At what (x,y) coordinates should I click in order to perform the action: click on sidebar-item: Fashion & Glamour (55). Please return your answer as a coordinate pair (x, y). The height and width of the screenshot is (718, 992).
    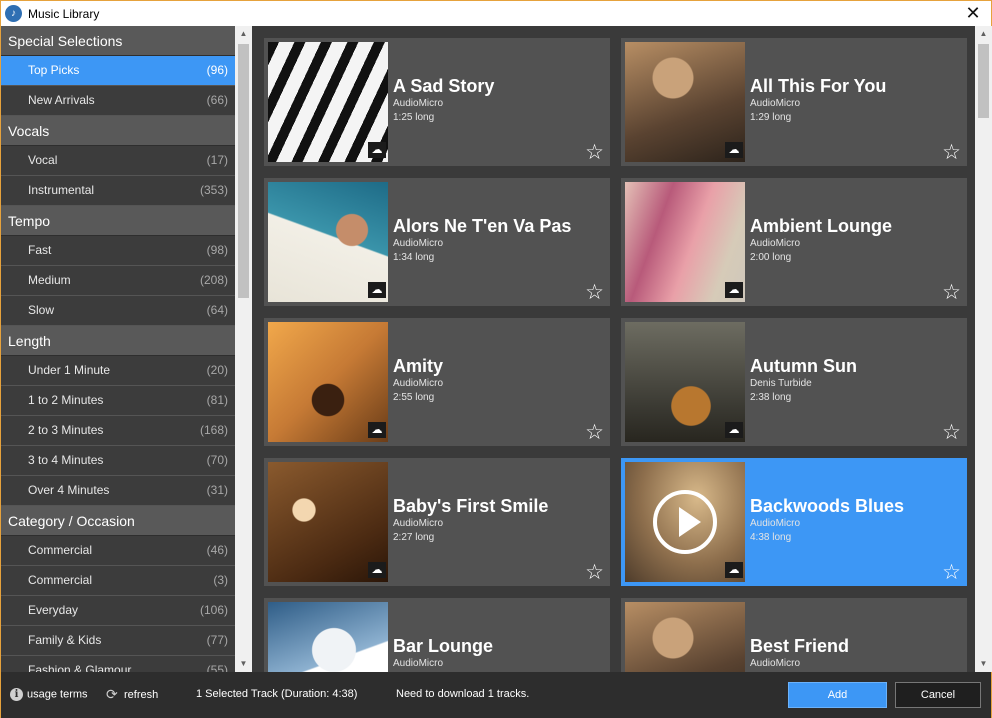
    Looking at the image, I should click on (118, 664).